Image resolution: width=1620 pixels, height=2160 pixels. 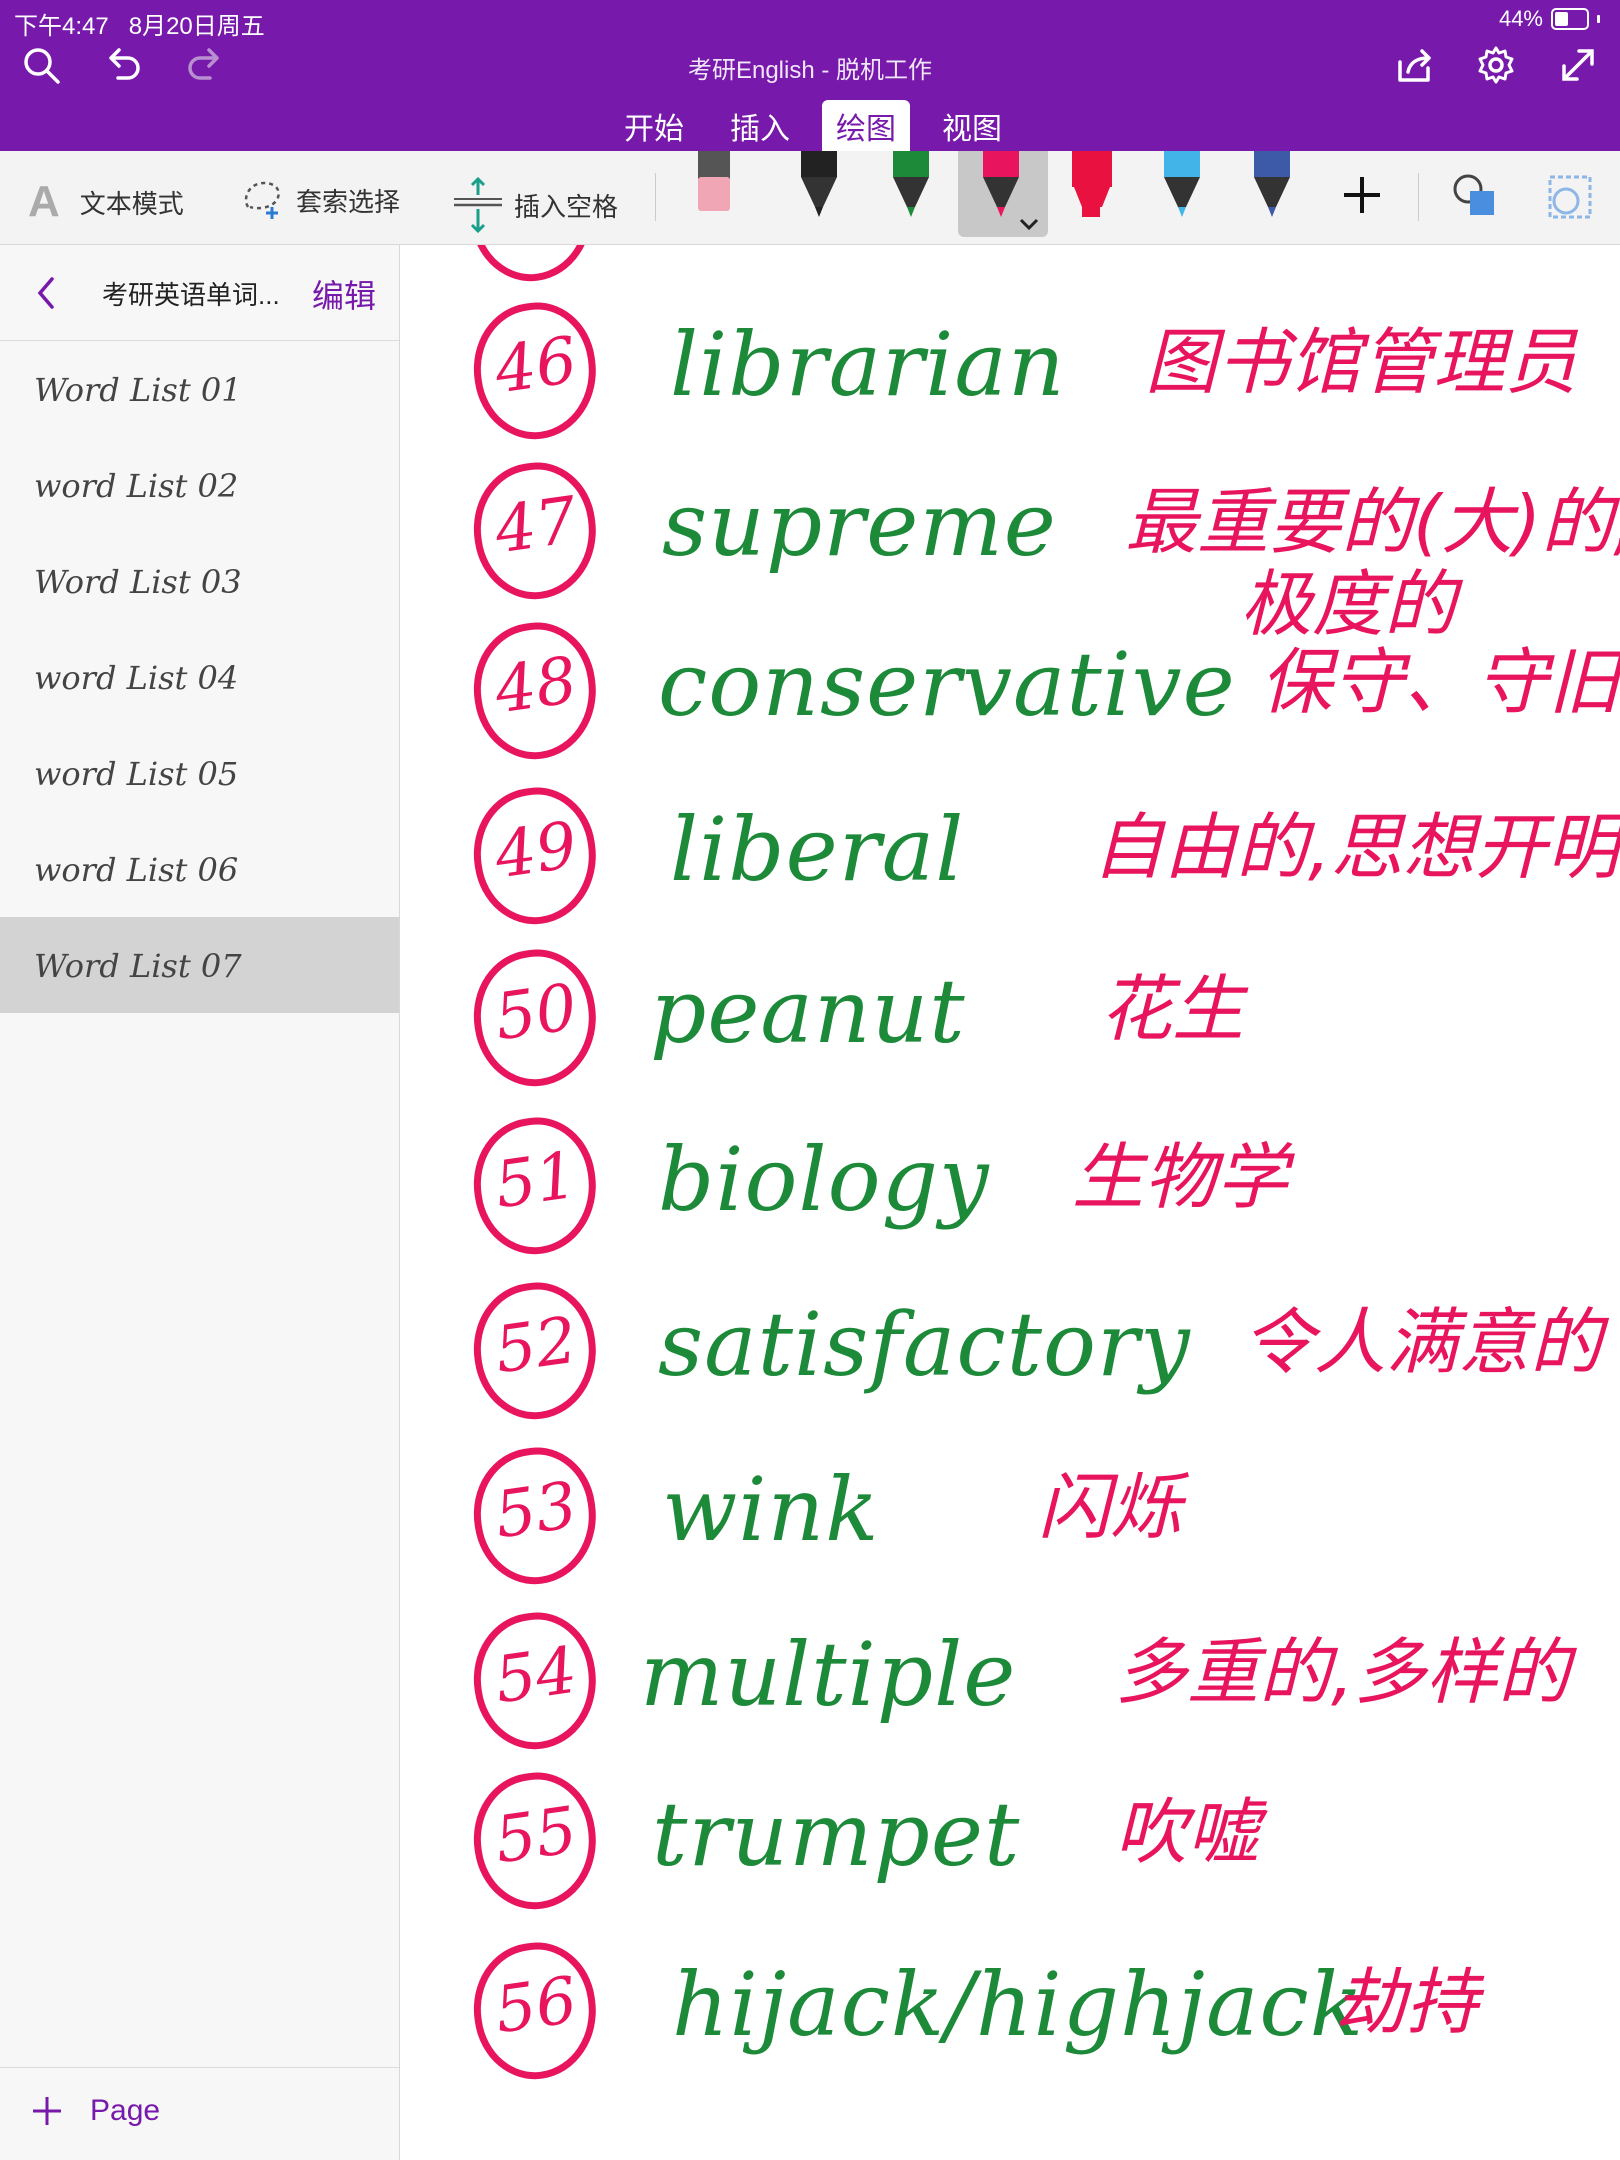 I want to click on chinese-meaning: 花生, so click(x=1172, y=1009).